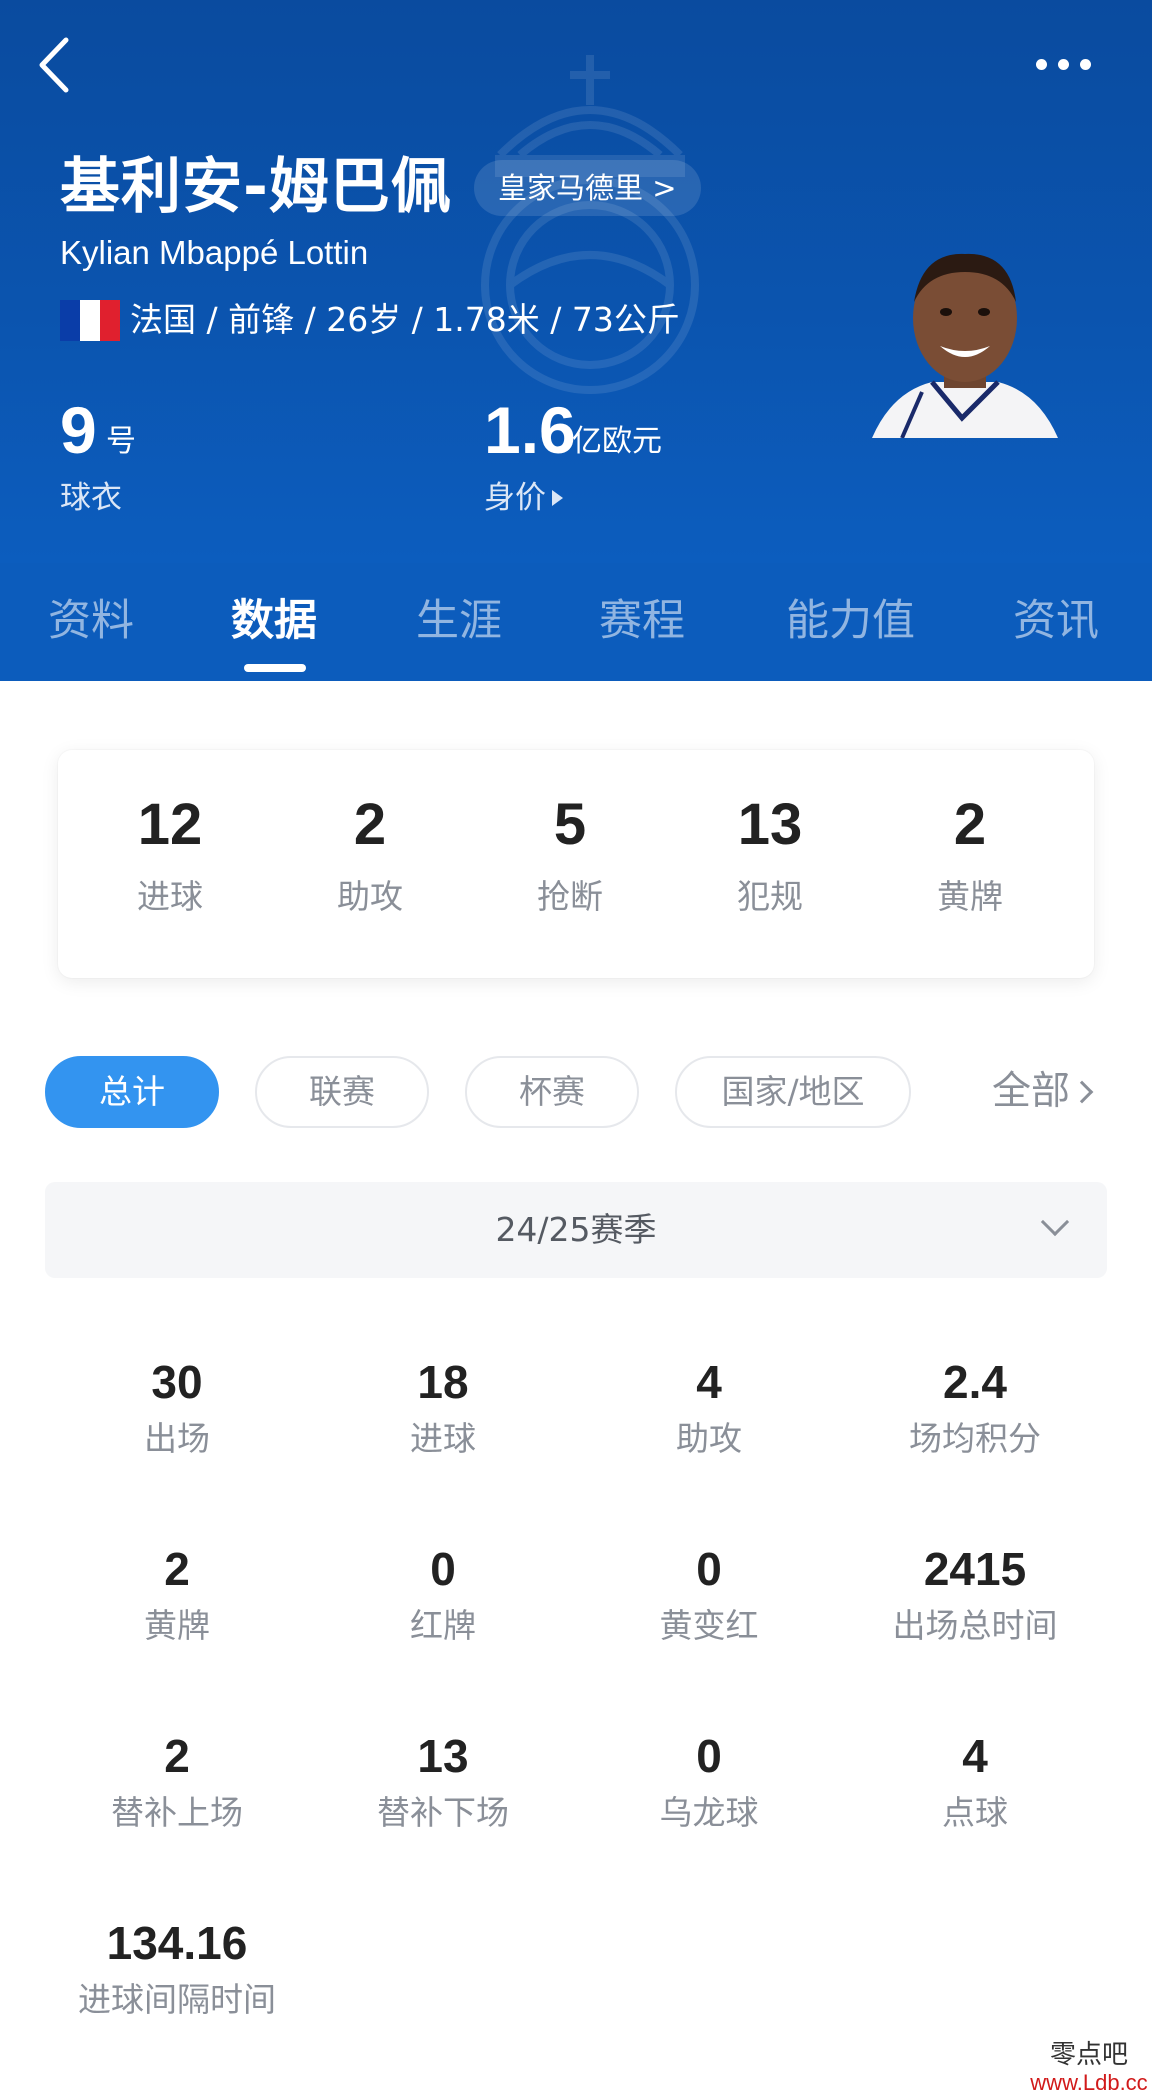 Image resolution: width=1152 pixels, height=2095 pixels. I want to click on stat-assists: 4 助攻, so click(709, 1407).